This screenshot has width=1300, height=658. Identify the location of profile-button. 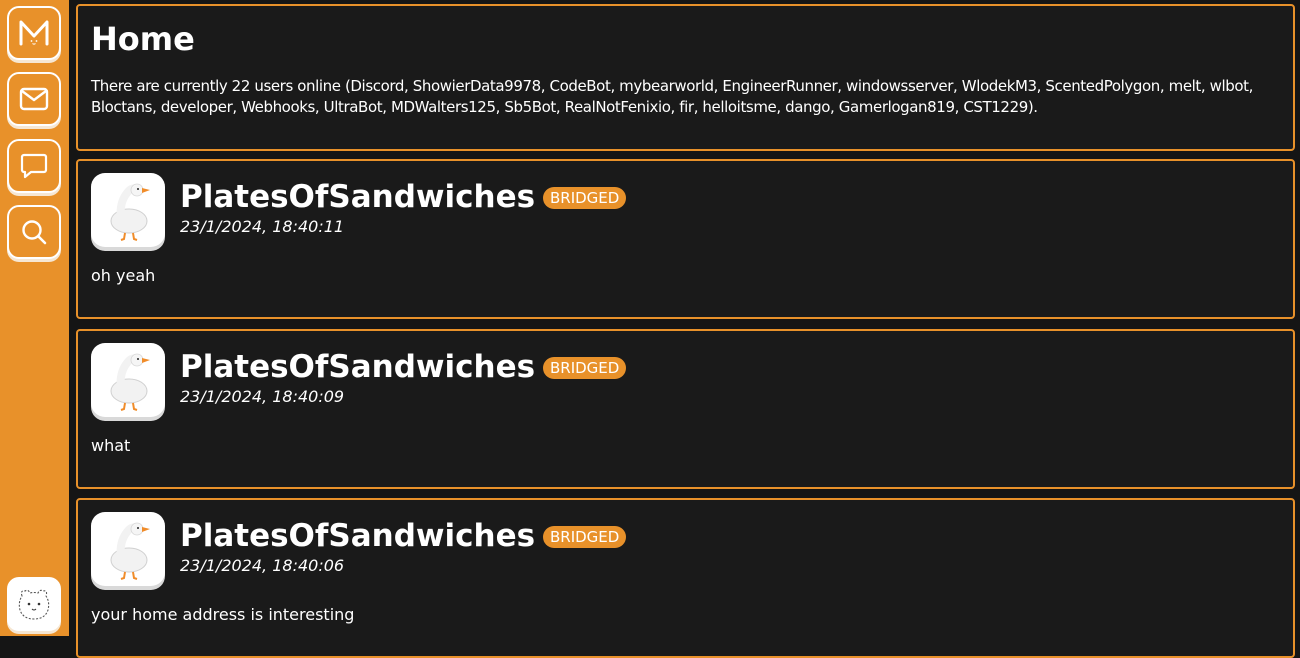
(34, 604).